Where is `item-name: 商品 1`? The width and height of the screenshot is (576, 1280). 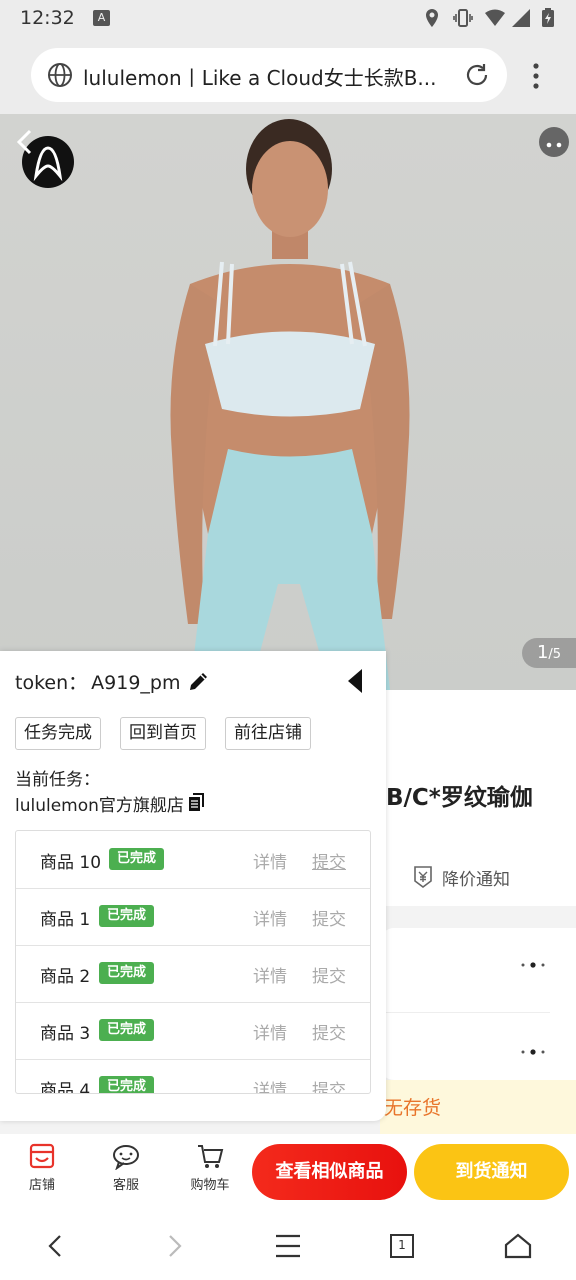 item-name: 商品 1 is located at coordinates (65, 920).